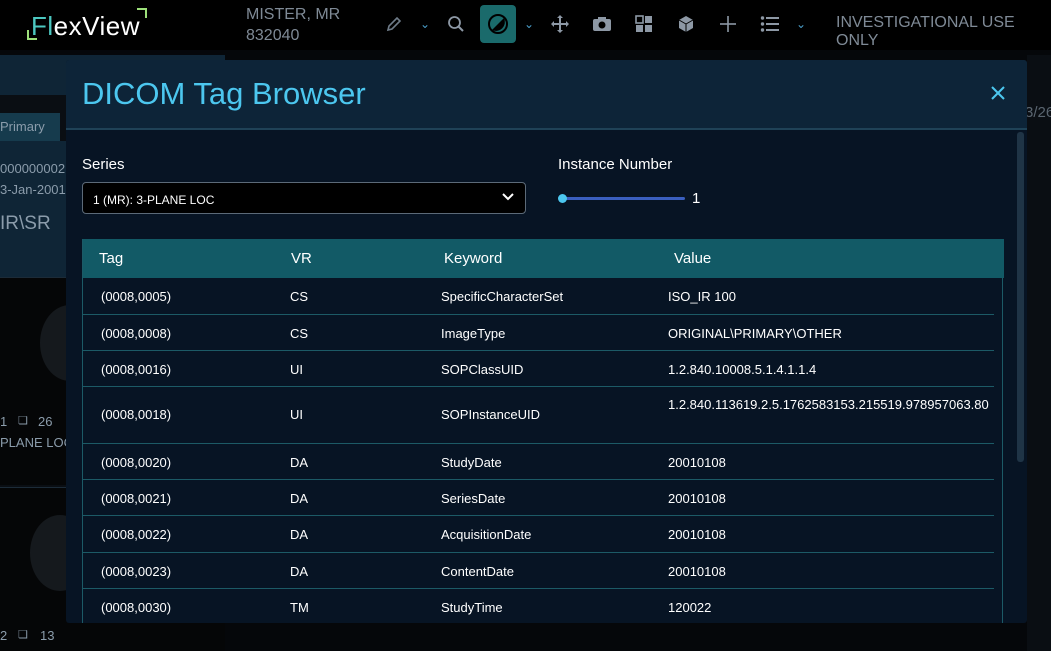 This screenshot has width=1051, height=651. What do you see at coordinates (498, 24) in the screenshot?
I see `window-level-icon` at bounding box center [498, 24].